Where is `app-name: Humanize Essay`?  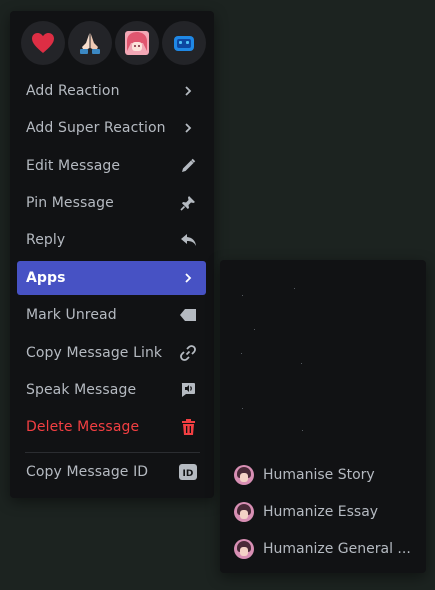 app-name: Humanize Essay is located at coordinates (321, 512).